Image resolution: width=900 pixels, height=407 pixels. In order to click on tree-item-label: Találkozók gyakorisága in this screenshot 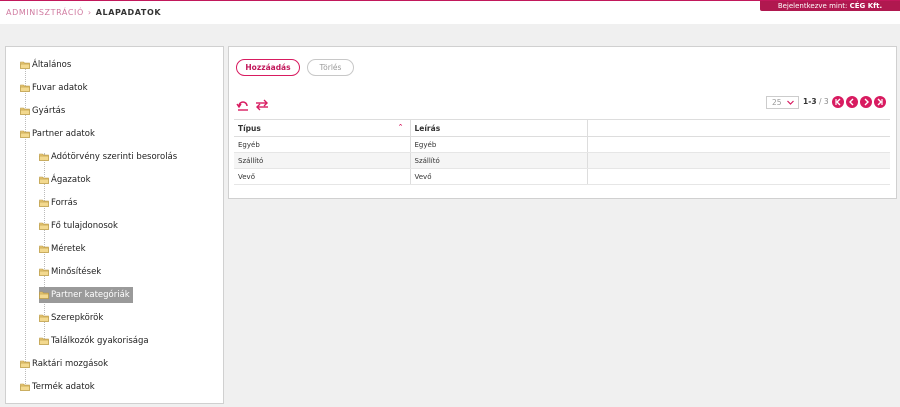, I will do `click(100, 341)`.